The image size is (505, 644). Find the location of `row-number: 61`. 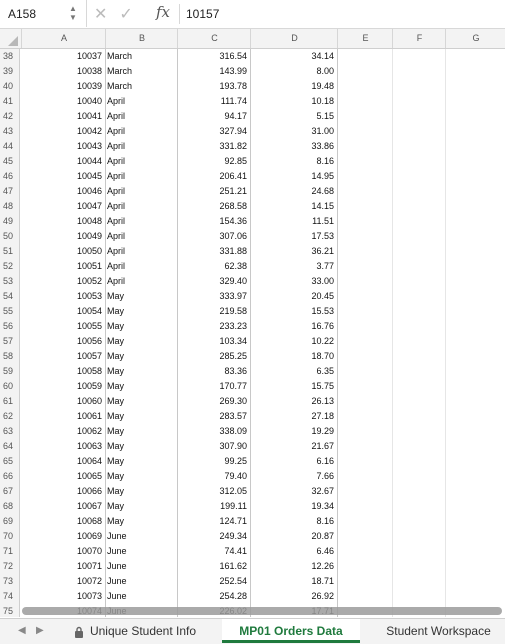

row-number: 61 is located at coordinates (10, 401).